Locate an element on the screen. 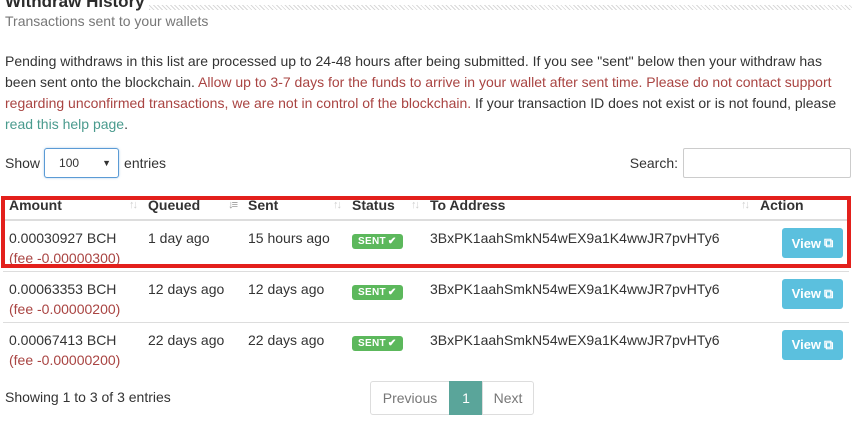 Image resolution: width=854 pixels, height=437 pixels. fee-value: (fee -0.00000300) is located at coordinates (65, 258).